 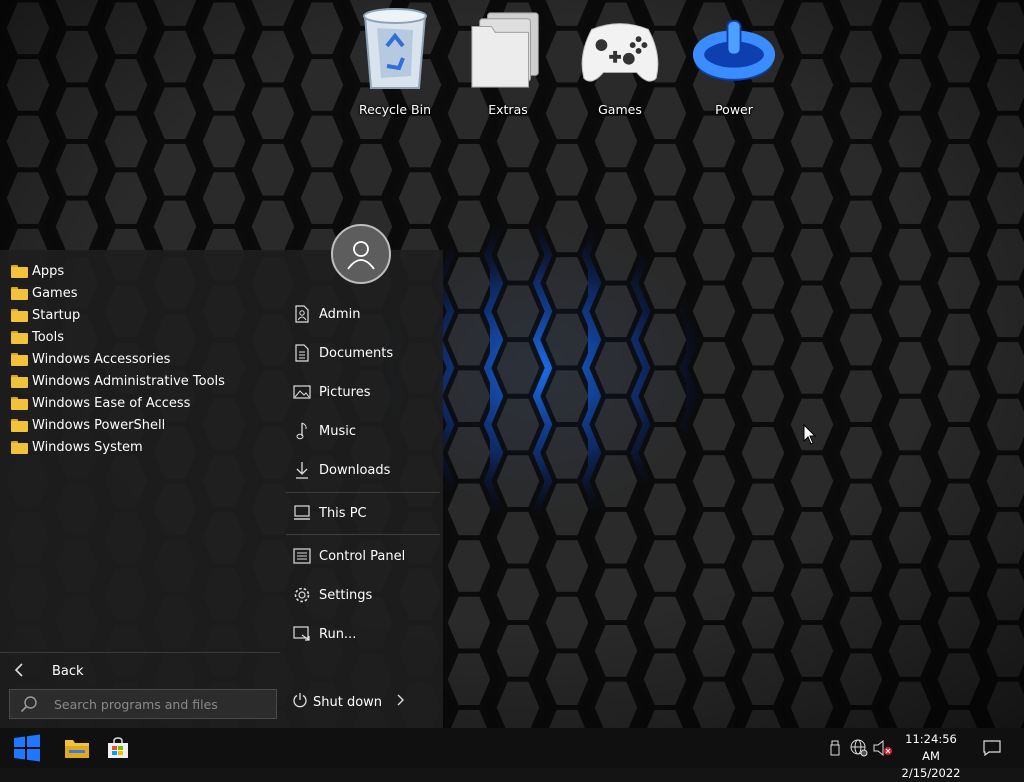 I want to click on notification-icon, so click(x=992, y=748).